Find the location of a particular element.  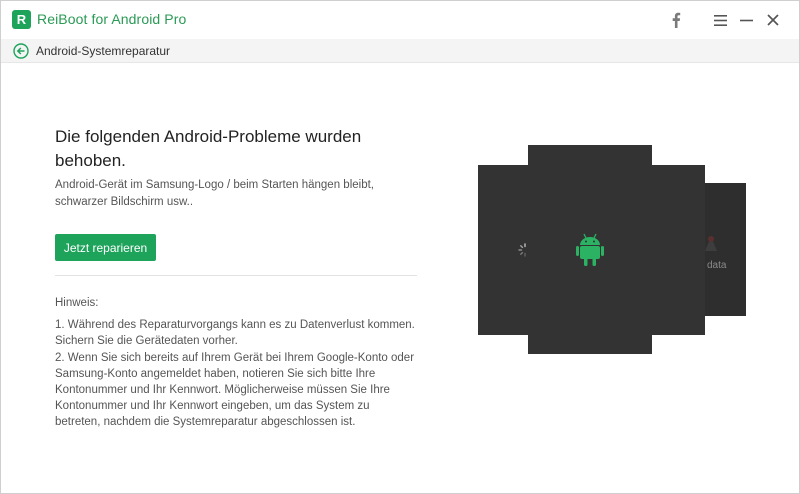

facebook-icon is located at coordinates (676, 20).